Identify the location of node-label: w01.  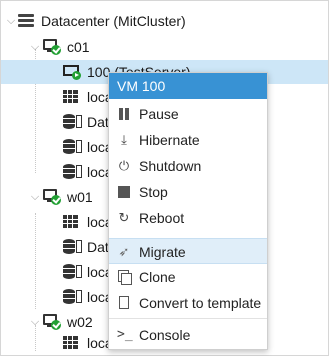
(80, 197).